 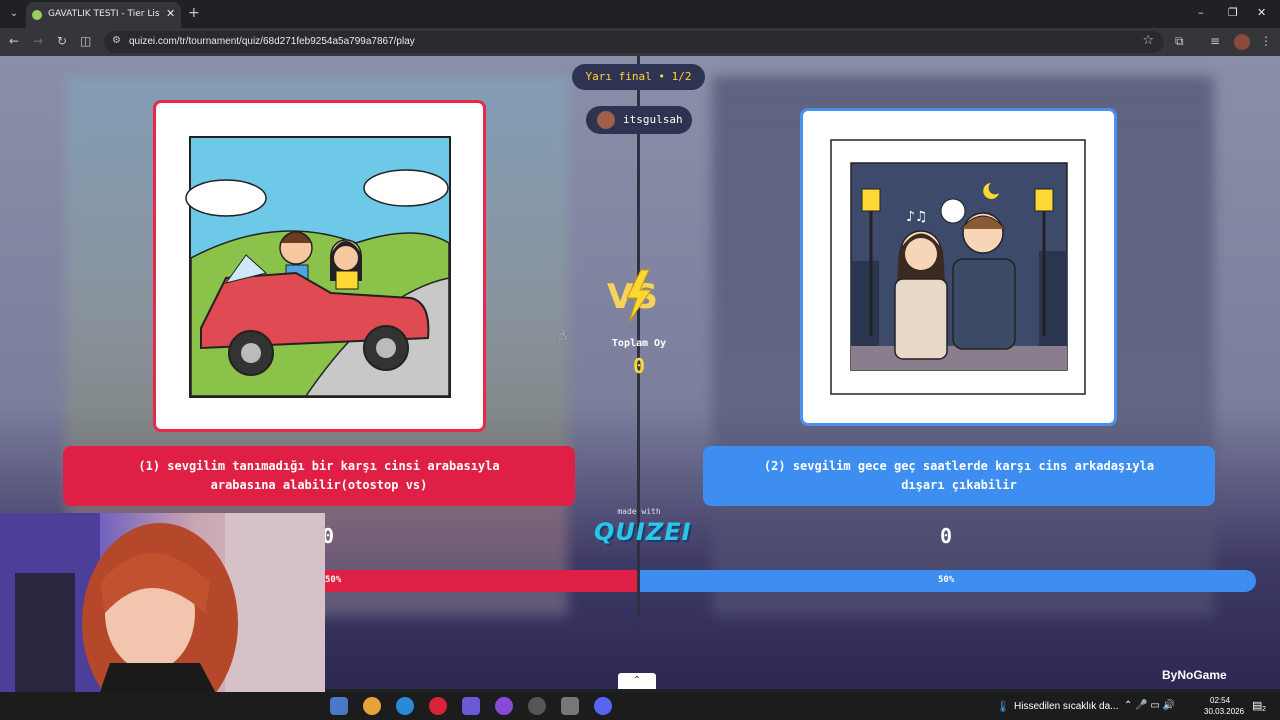 I want to click on app-icon, so click(x=537, y=706).